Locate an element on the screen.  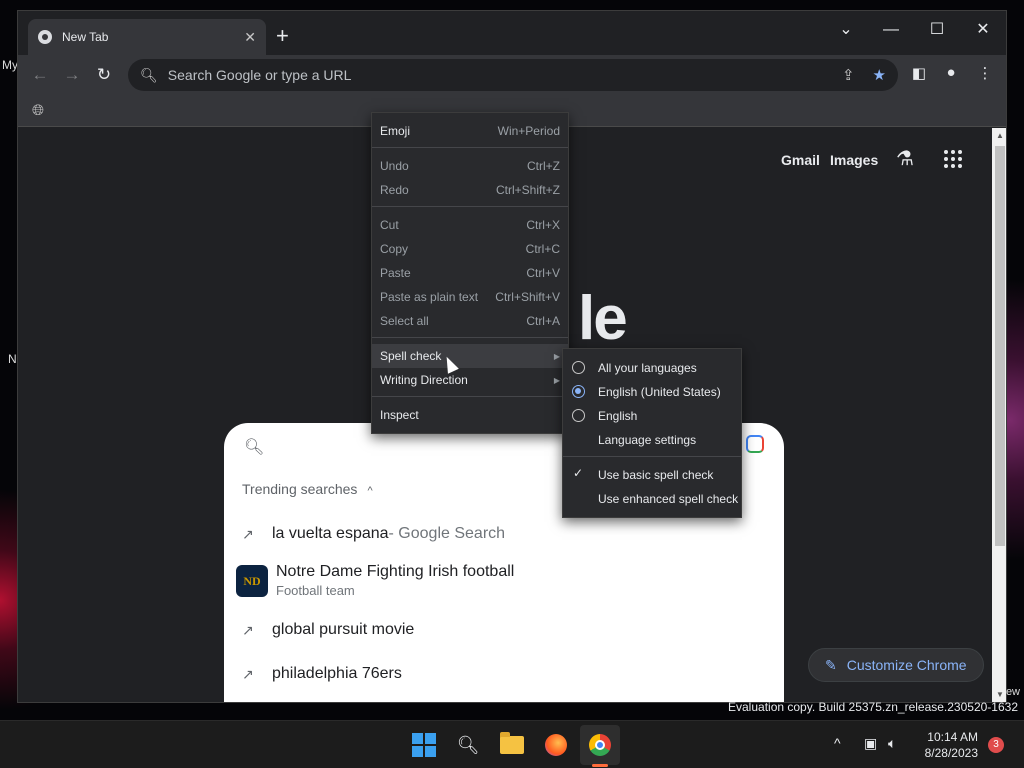
bookmark-star-icon: ★ is located at coordinates (879, 75).